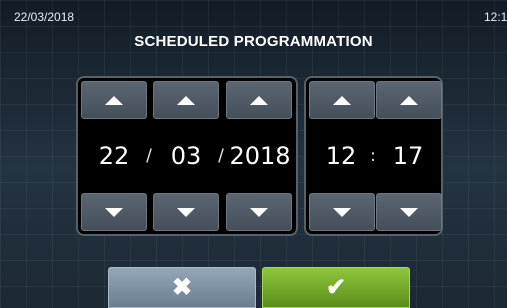 The image size is (507, 308). What do you see at coordinates (341, 156) in the screenshot?
I see `hour-value: 12` at bounding box center [341, 156].